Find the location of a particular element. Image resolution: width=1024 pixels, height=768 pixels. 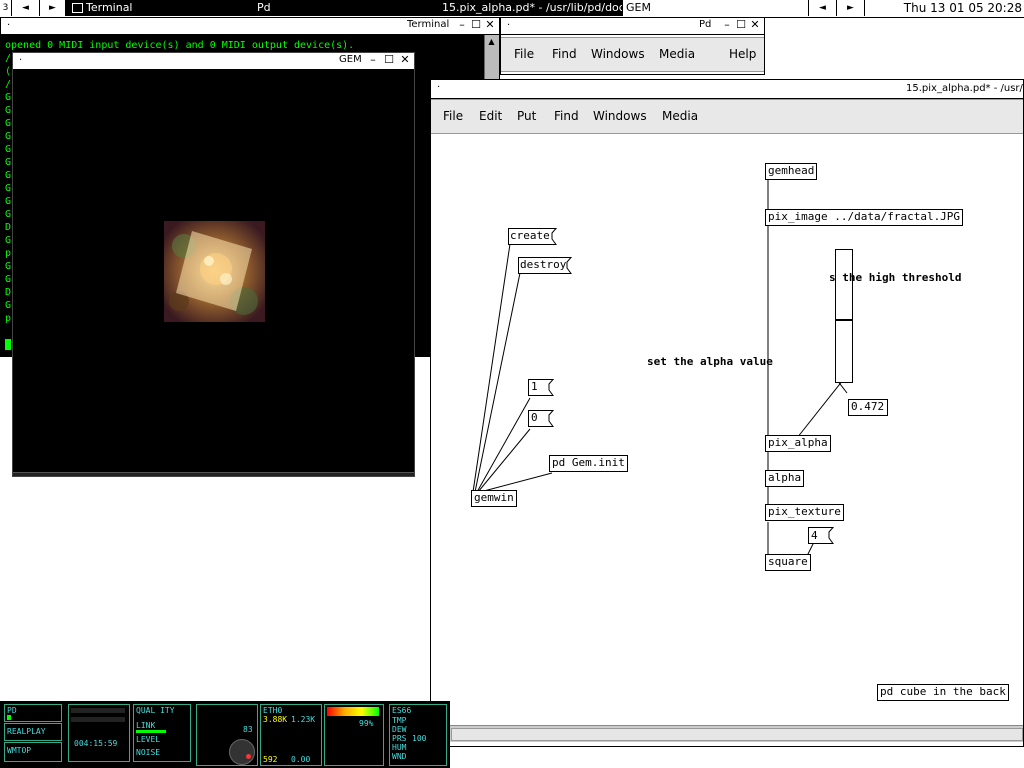

link-meter-fill is located at coordinates (151, 731).